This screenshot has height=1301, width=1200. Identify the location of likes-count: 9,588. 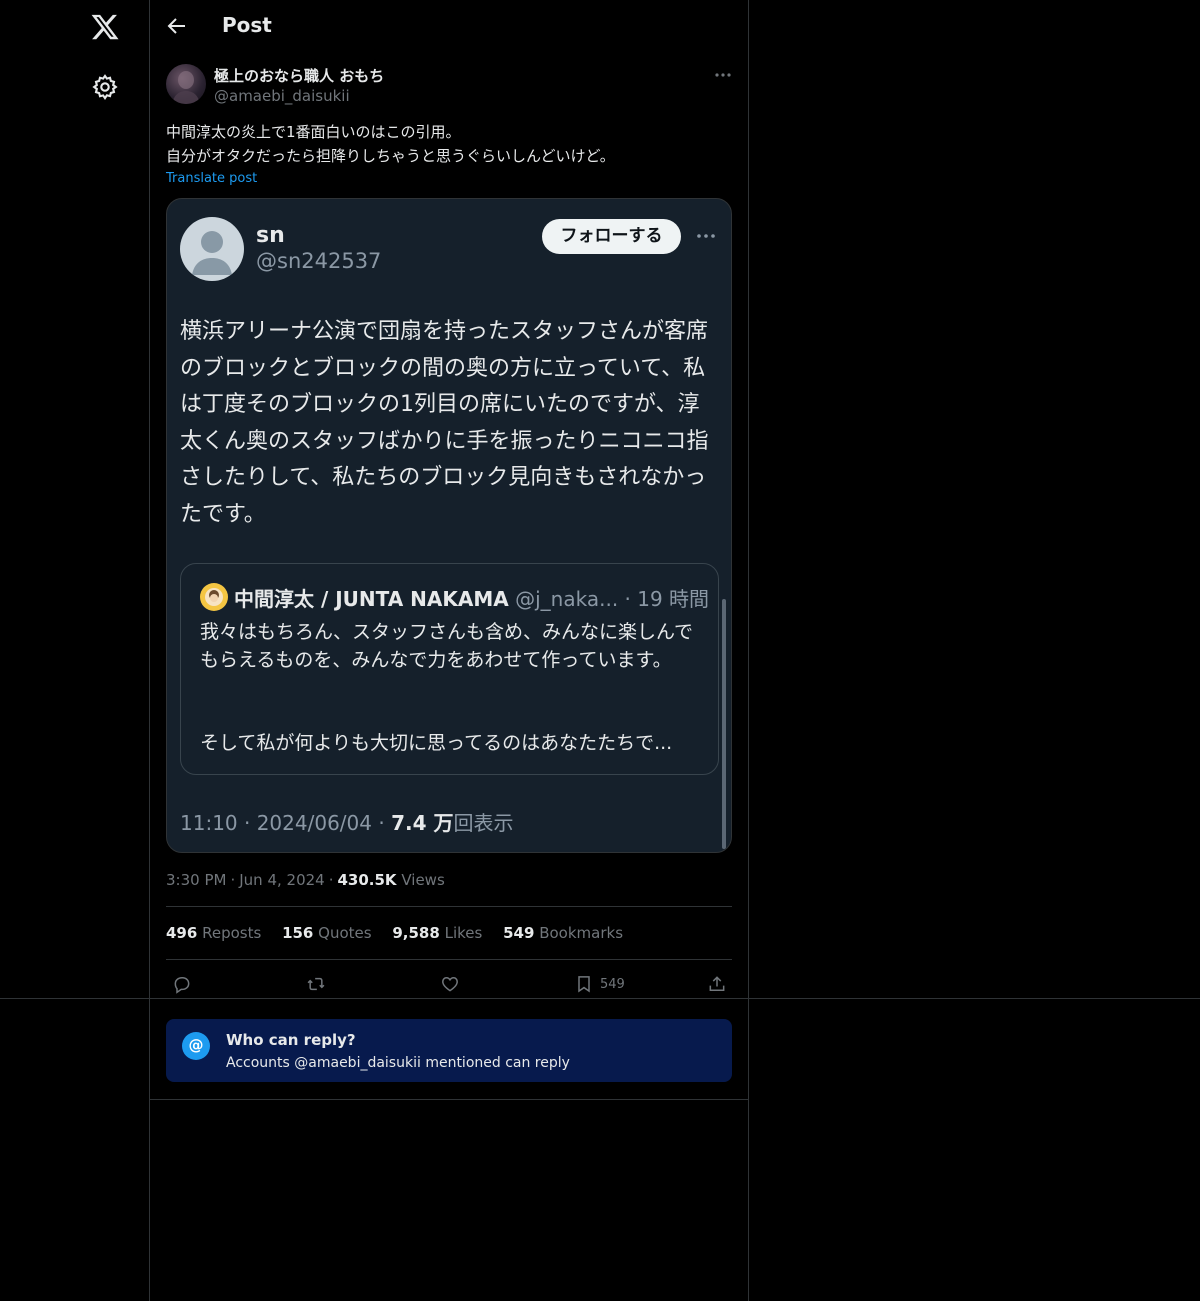
(416, 933).